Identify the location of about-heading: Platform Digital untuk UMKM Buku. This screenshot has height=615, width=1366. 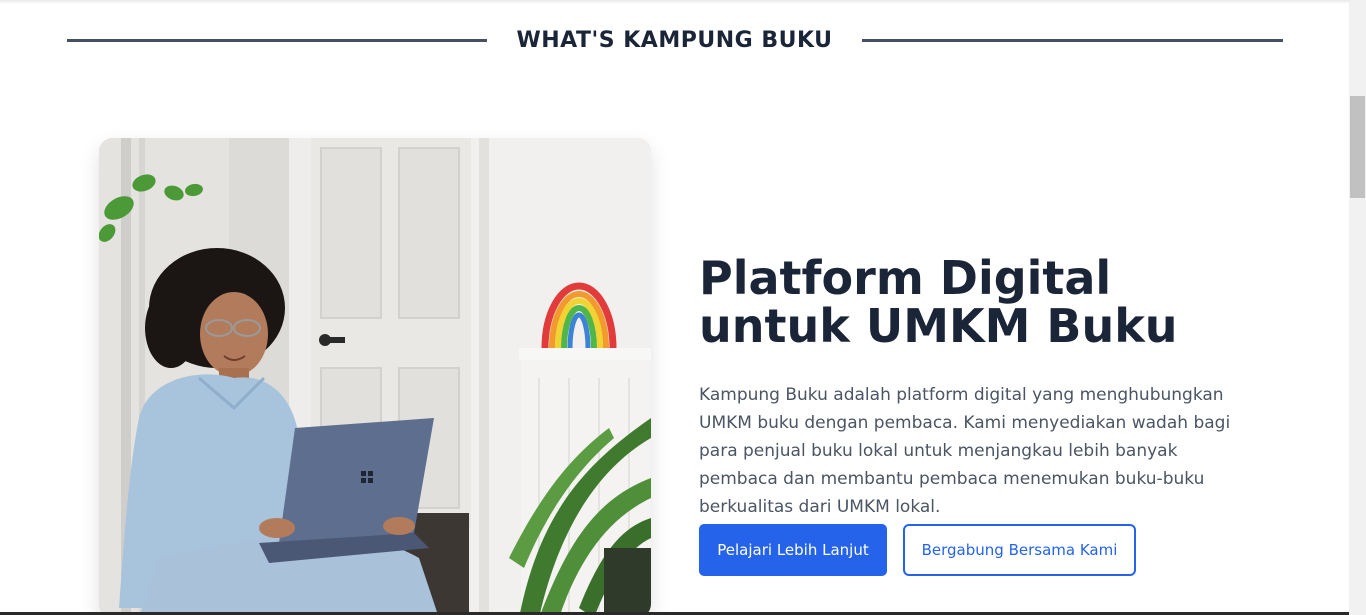
(938, 302).